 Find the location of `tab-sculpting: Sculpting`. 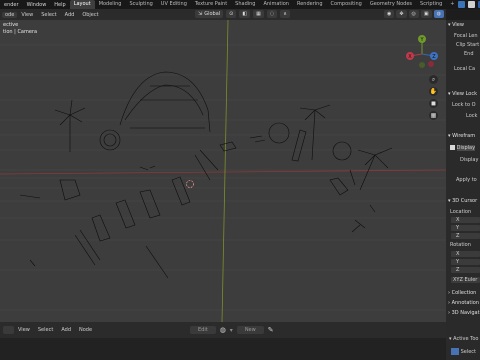

tab-sculpting: Sculpting is located at coordinates (140, 4).